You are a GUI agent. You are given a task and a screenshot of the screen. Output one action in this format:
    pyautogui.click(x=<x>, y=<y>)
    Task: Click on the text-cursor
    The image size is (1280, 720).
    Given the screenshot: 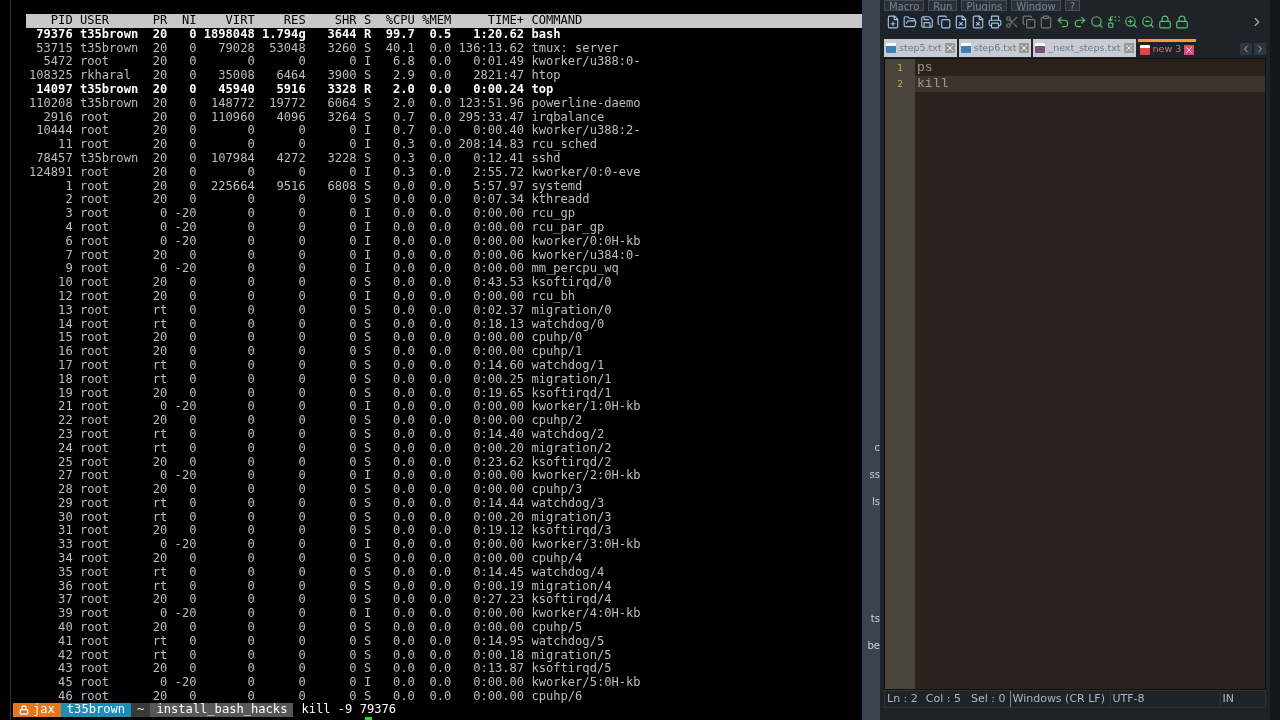 What is the action you would take?
    pyautogui.click(x=368, y=718)
    